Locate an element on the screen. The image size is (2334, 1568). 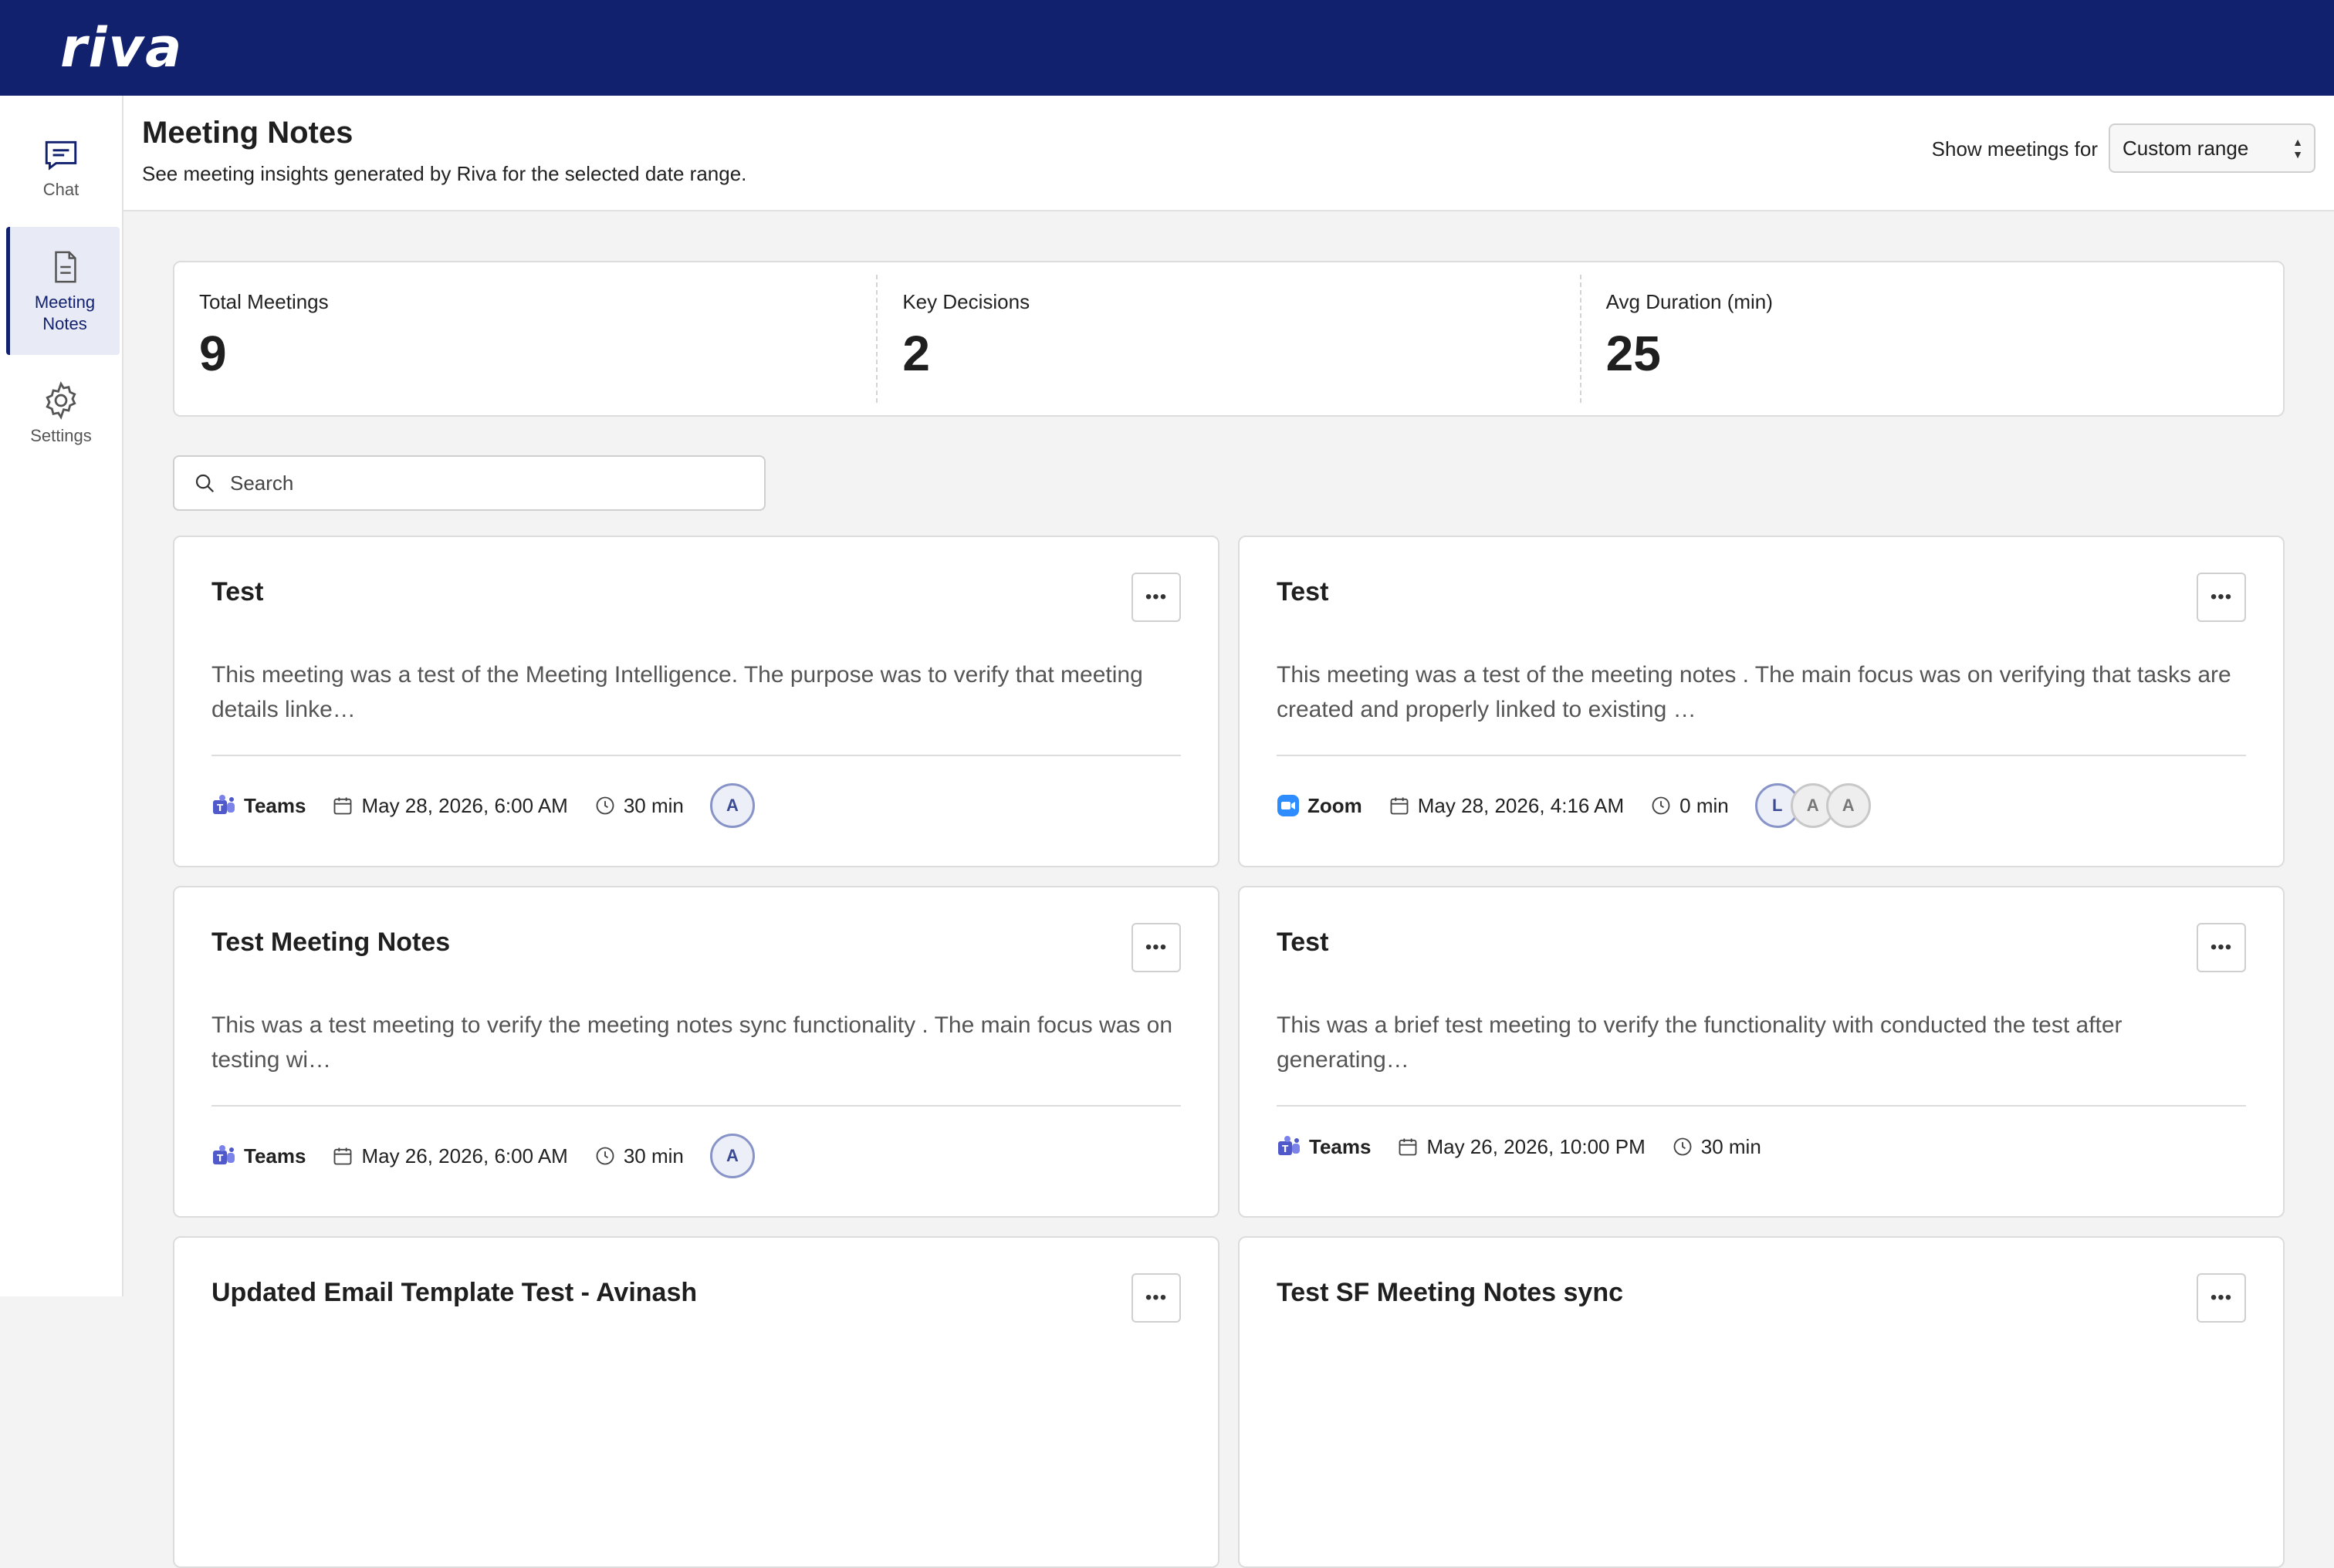
stat-label: Avg Duration (min) is located at coordinates (1689, 301).